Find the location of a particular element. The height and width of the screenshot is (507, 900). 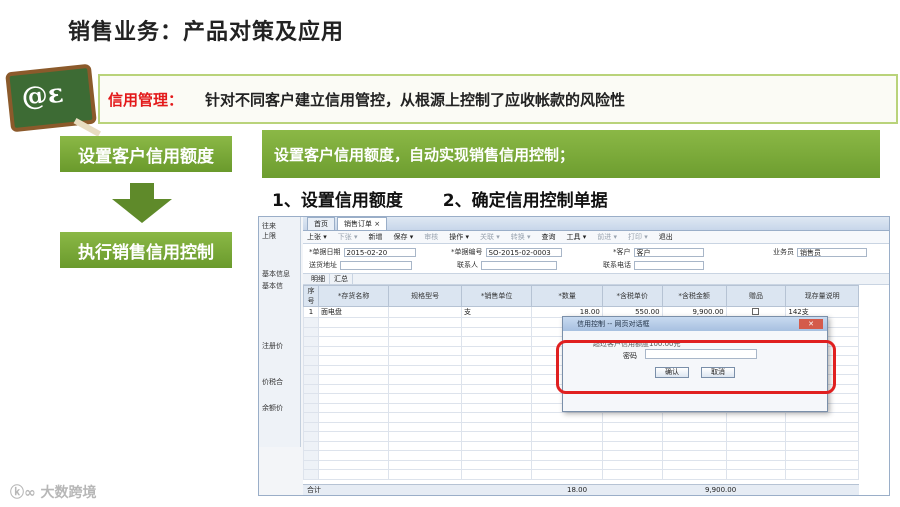

phone-field is located at coordinates (669, 265).